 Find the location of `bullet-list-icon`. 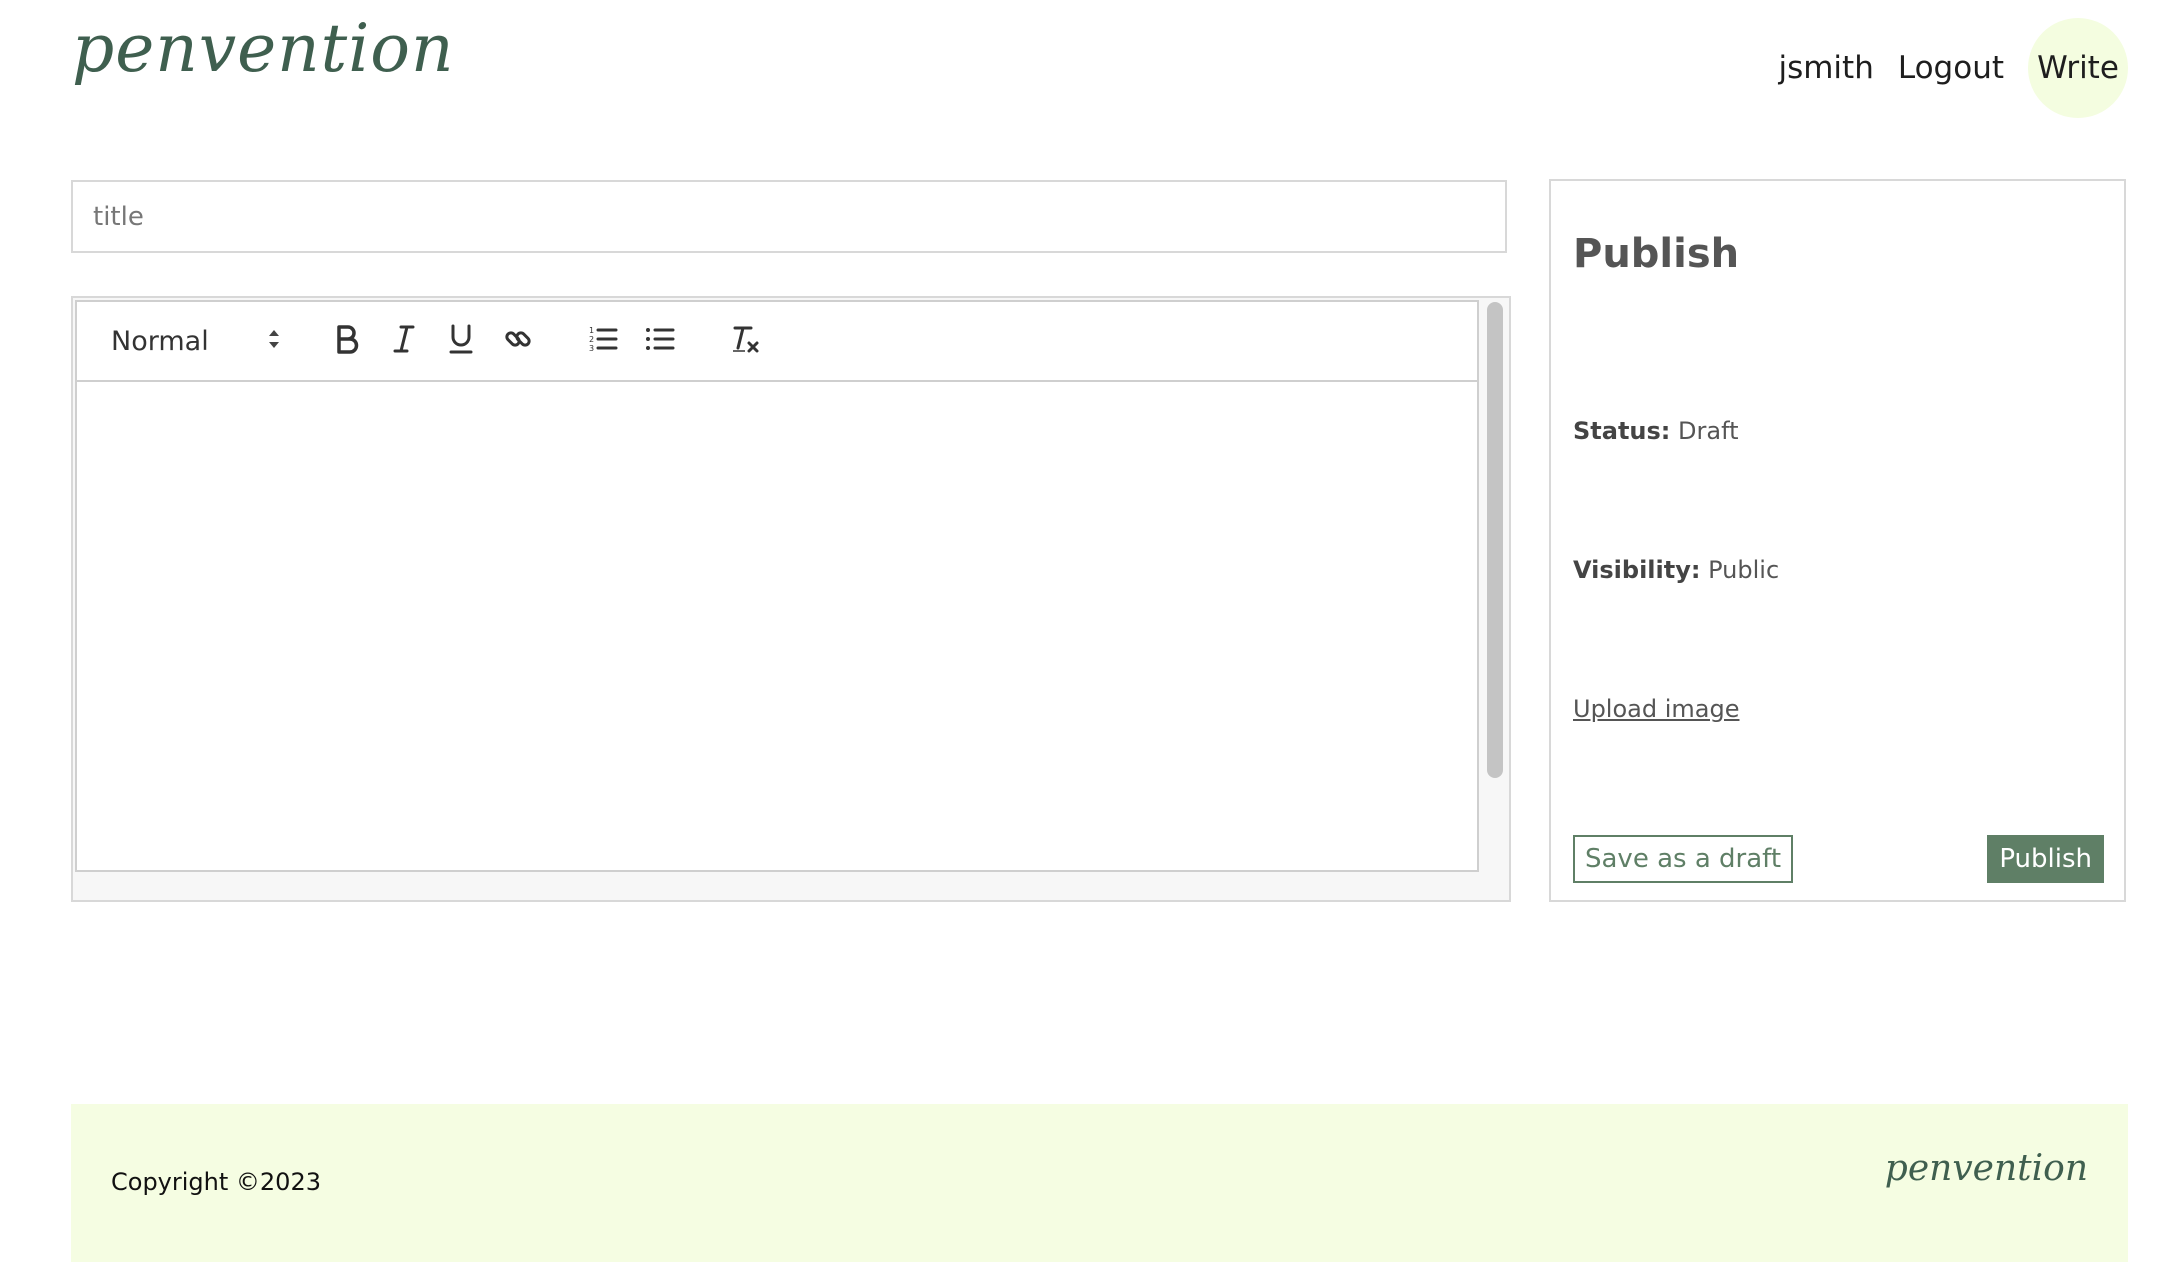

bullet-list-icon is located at coordinates (660, 341).